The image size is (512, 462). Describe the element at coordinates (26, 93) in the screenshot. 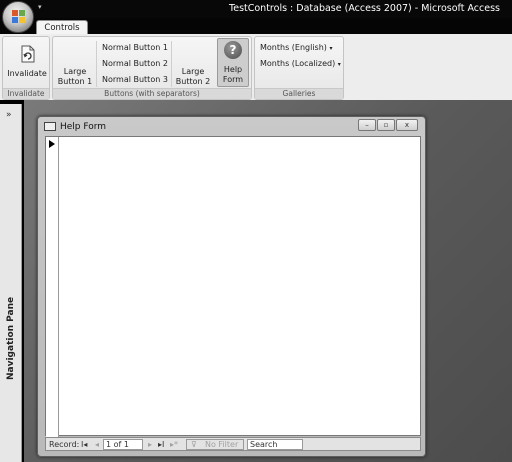

I see `group-label-invalidate: Invalidate` at that location.